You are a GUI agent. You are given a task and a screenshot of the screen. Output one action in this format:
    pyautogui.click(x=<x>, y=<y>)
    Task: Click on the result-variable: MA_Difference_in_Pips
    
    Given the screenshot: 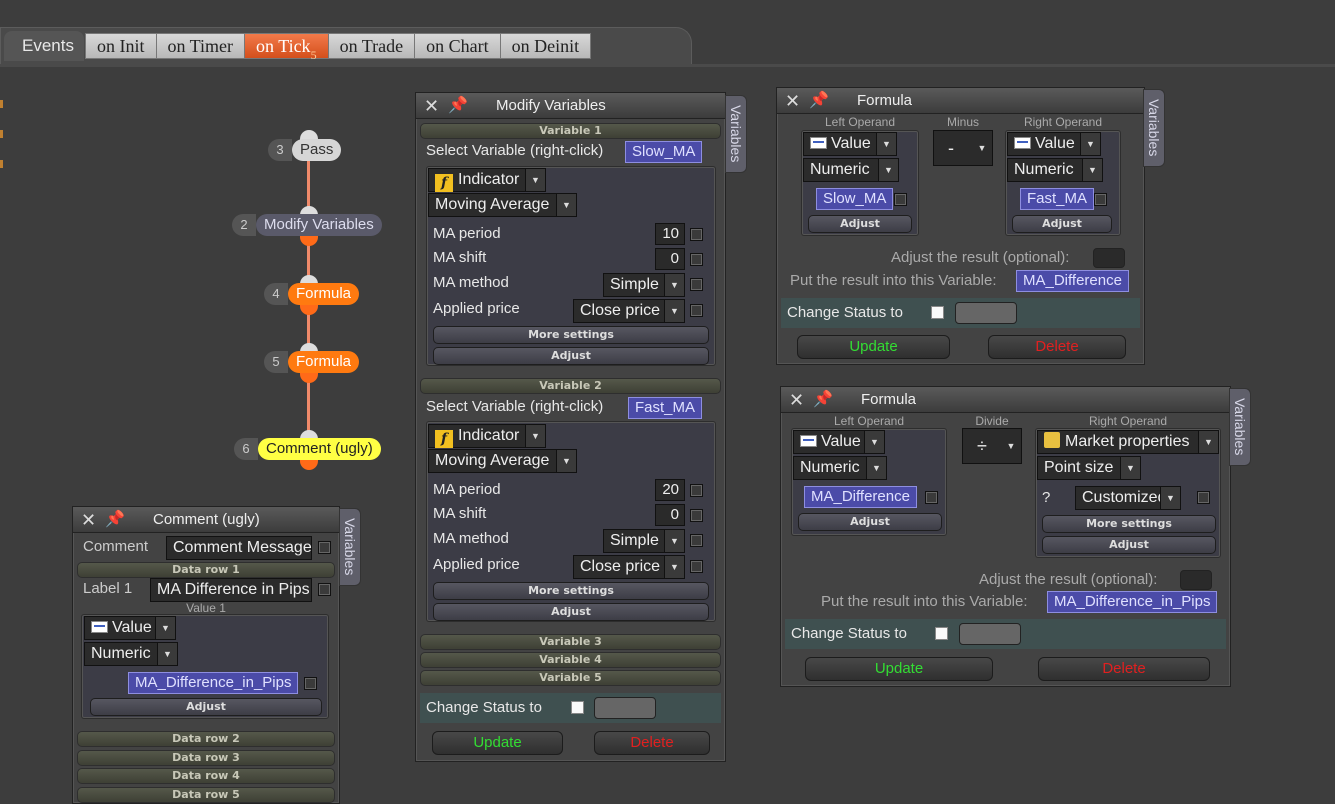 What is the action you would take?
    pyautogui.click(x=1132, y=602)
    